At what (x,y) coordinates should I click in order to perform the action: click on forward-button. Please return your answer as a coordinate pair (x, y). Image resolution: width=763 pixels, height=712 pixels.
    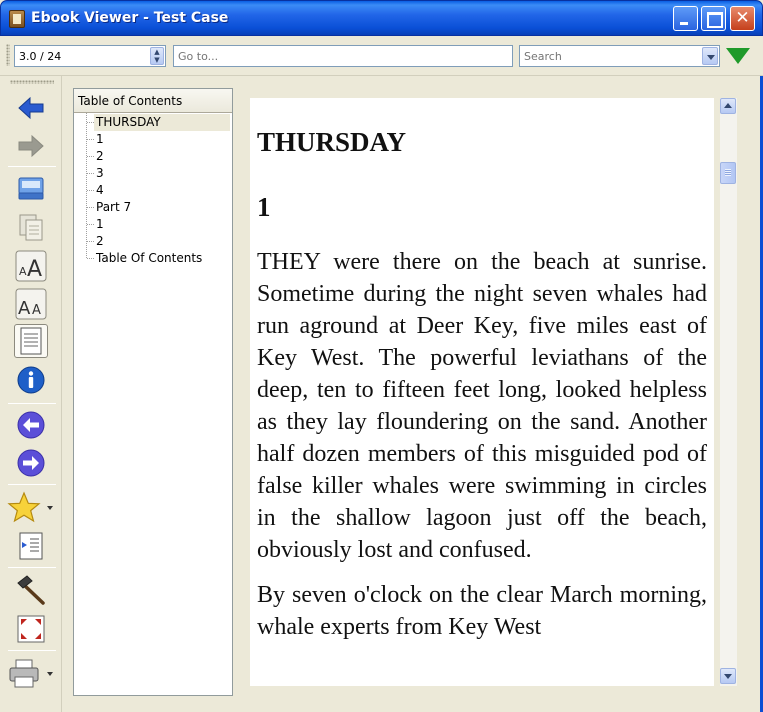
    Looking at the image, I should click on (31, 146).